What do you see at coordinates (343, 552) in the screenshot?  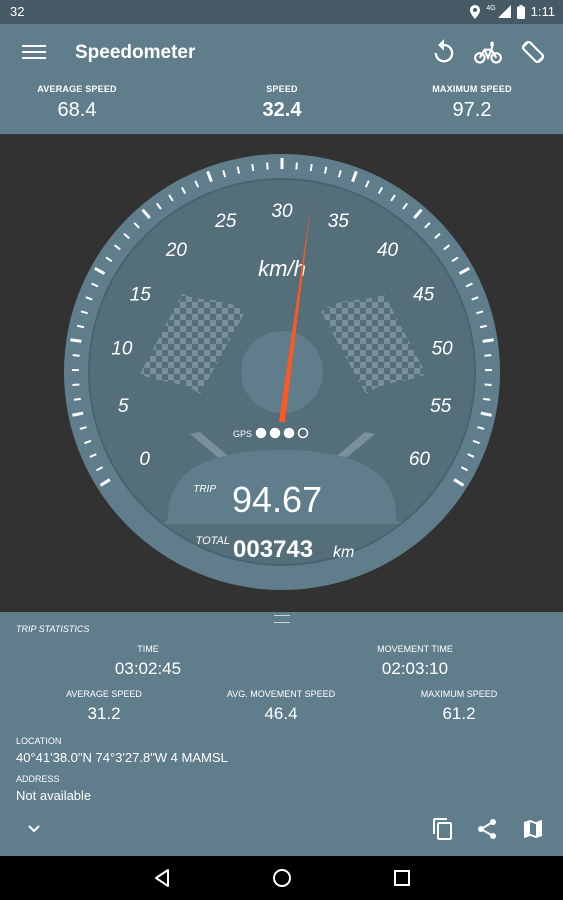 I see `total-unit: km` at bounding box center [343, 552].